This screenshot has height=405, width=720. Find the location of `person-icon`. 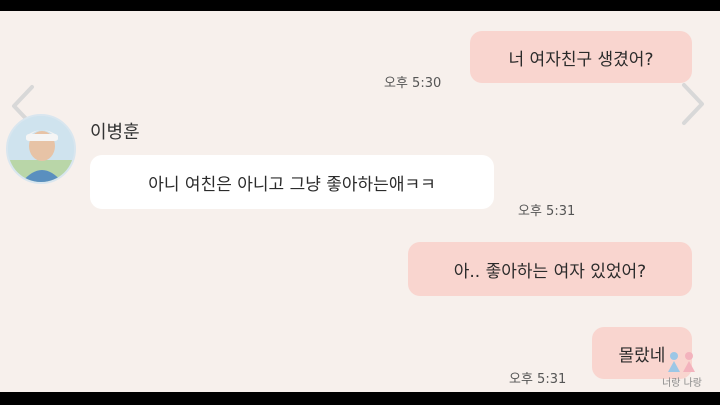

person-icon is located at coordinates (41, 149).